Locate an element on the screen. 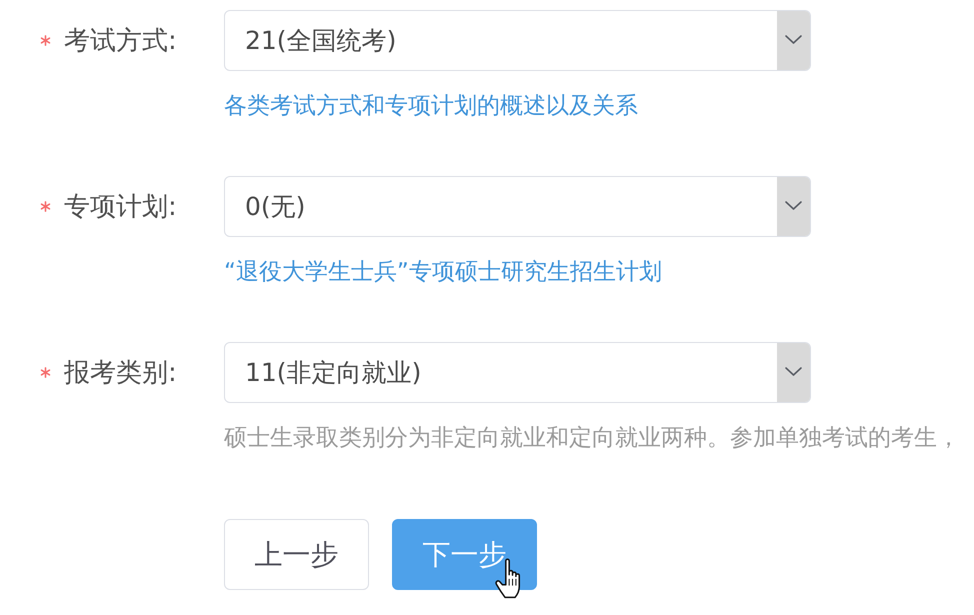  dropdown-field: 11(非定向就业) is located at coordinates (517, 372).